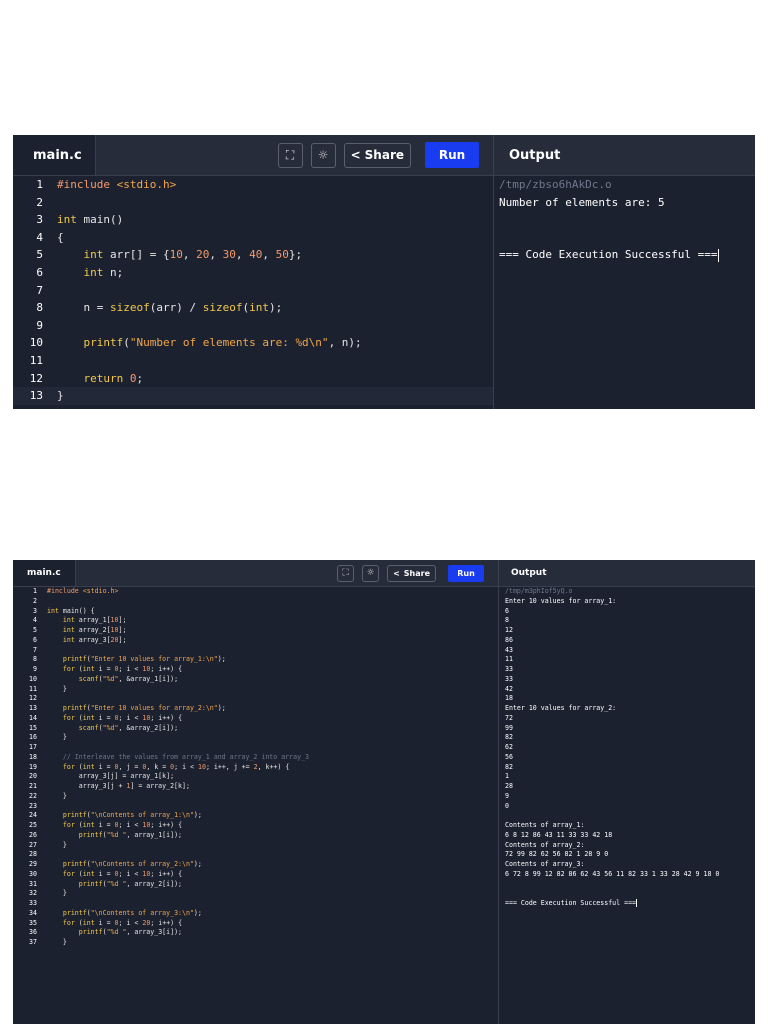  What do you see at coordinates (255, 816) in the screenshot?
I see `code-line: 24 printf("\nContents of array_1:\n");` at bounding box center [255, 816].